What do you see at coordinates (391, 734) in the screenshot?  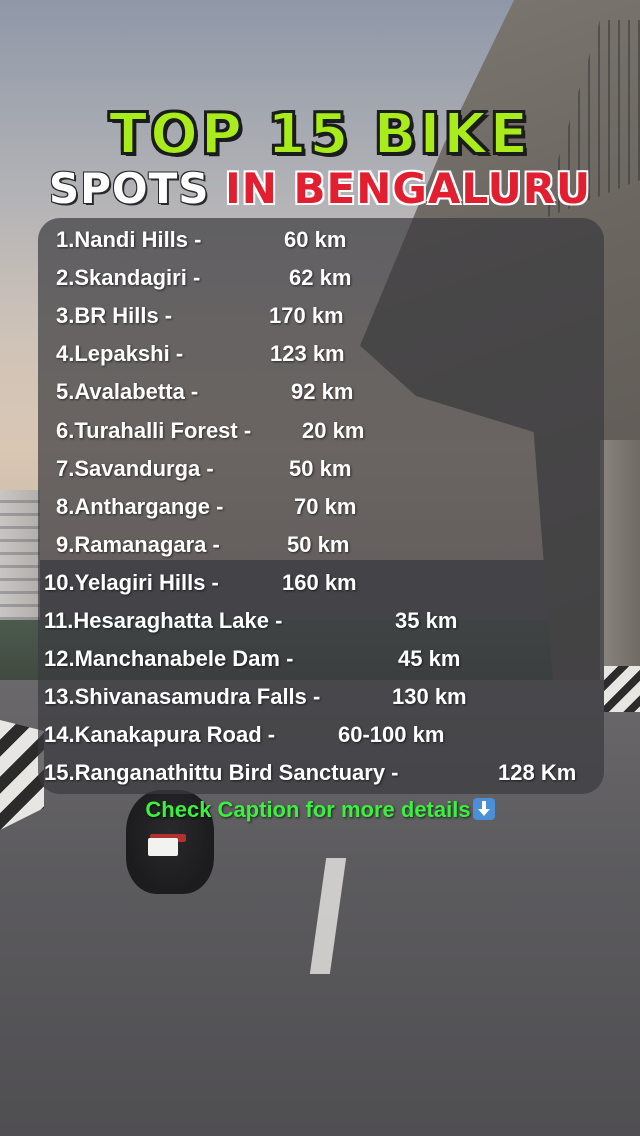 I see `spot-distance: 60-100 km` at bounding box center [391, 734].